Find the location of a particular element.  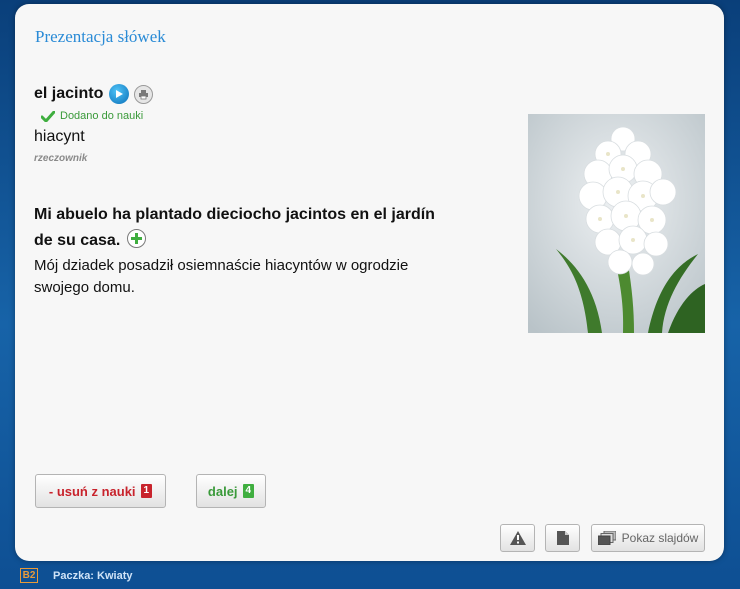

play-icon is located at coordinates (120, 94).